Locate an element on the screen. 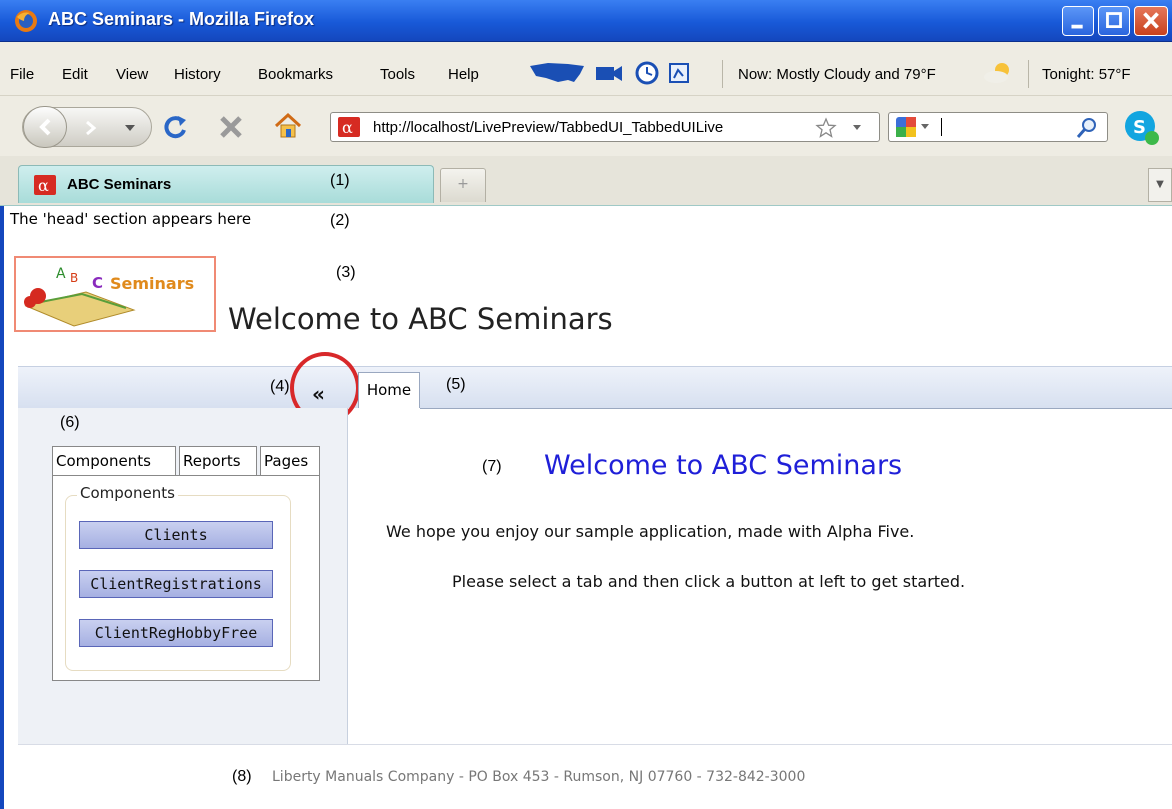 The width and height of the screenshot is (1172, 809). menu-file: File is located at coordinates (22, 74).